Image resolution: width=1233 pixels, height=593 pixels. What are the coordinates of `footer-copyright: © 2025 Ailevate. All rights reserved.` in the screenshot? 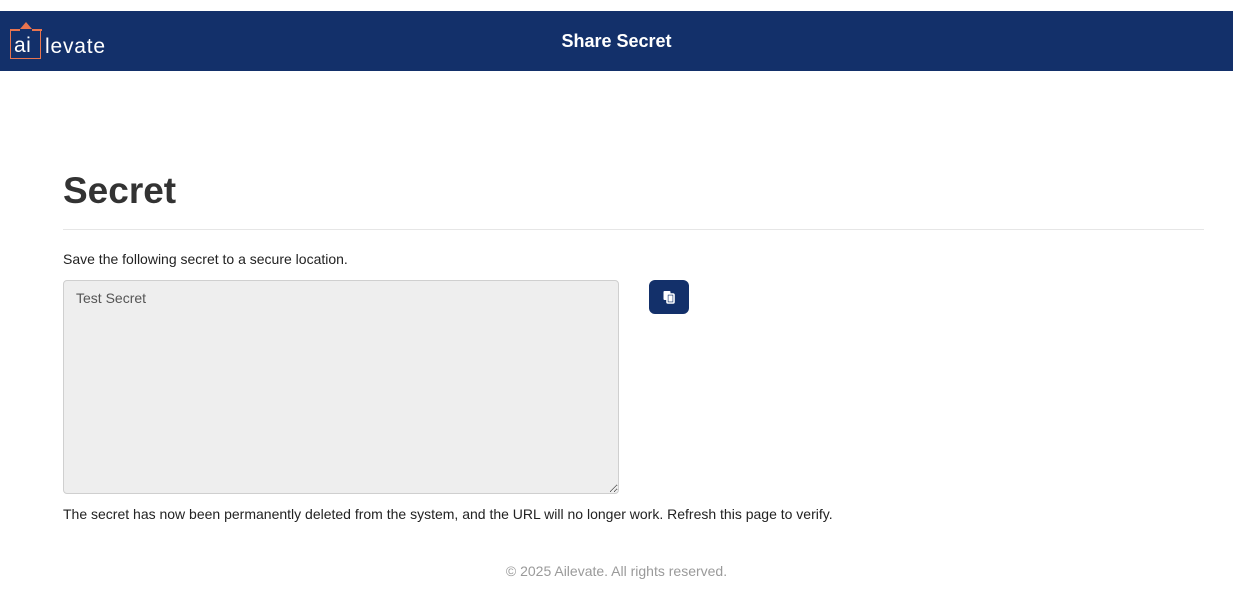 It's located at (616, 571).